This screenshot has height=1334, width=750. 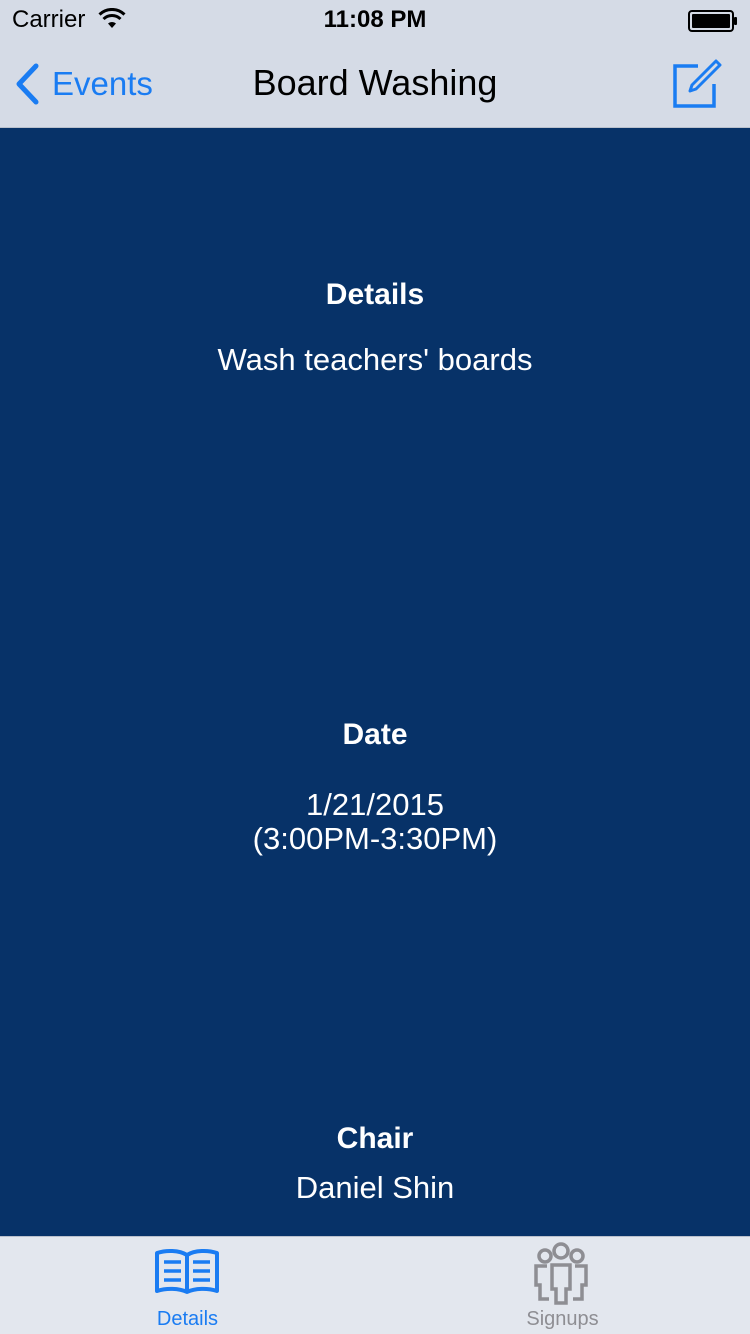 What do you see at coordinates (375, 804) in the screenshot?
I see `date-value: 1/21/2015` at bounding box center [375, 804].